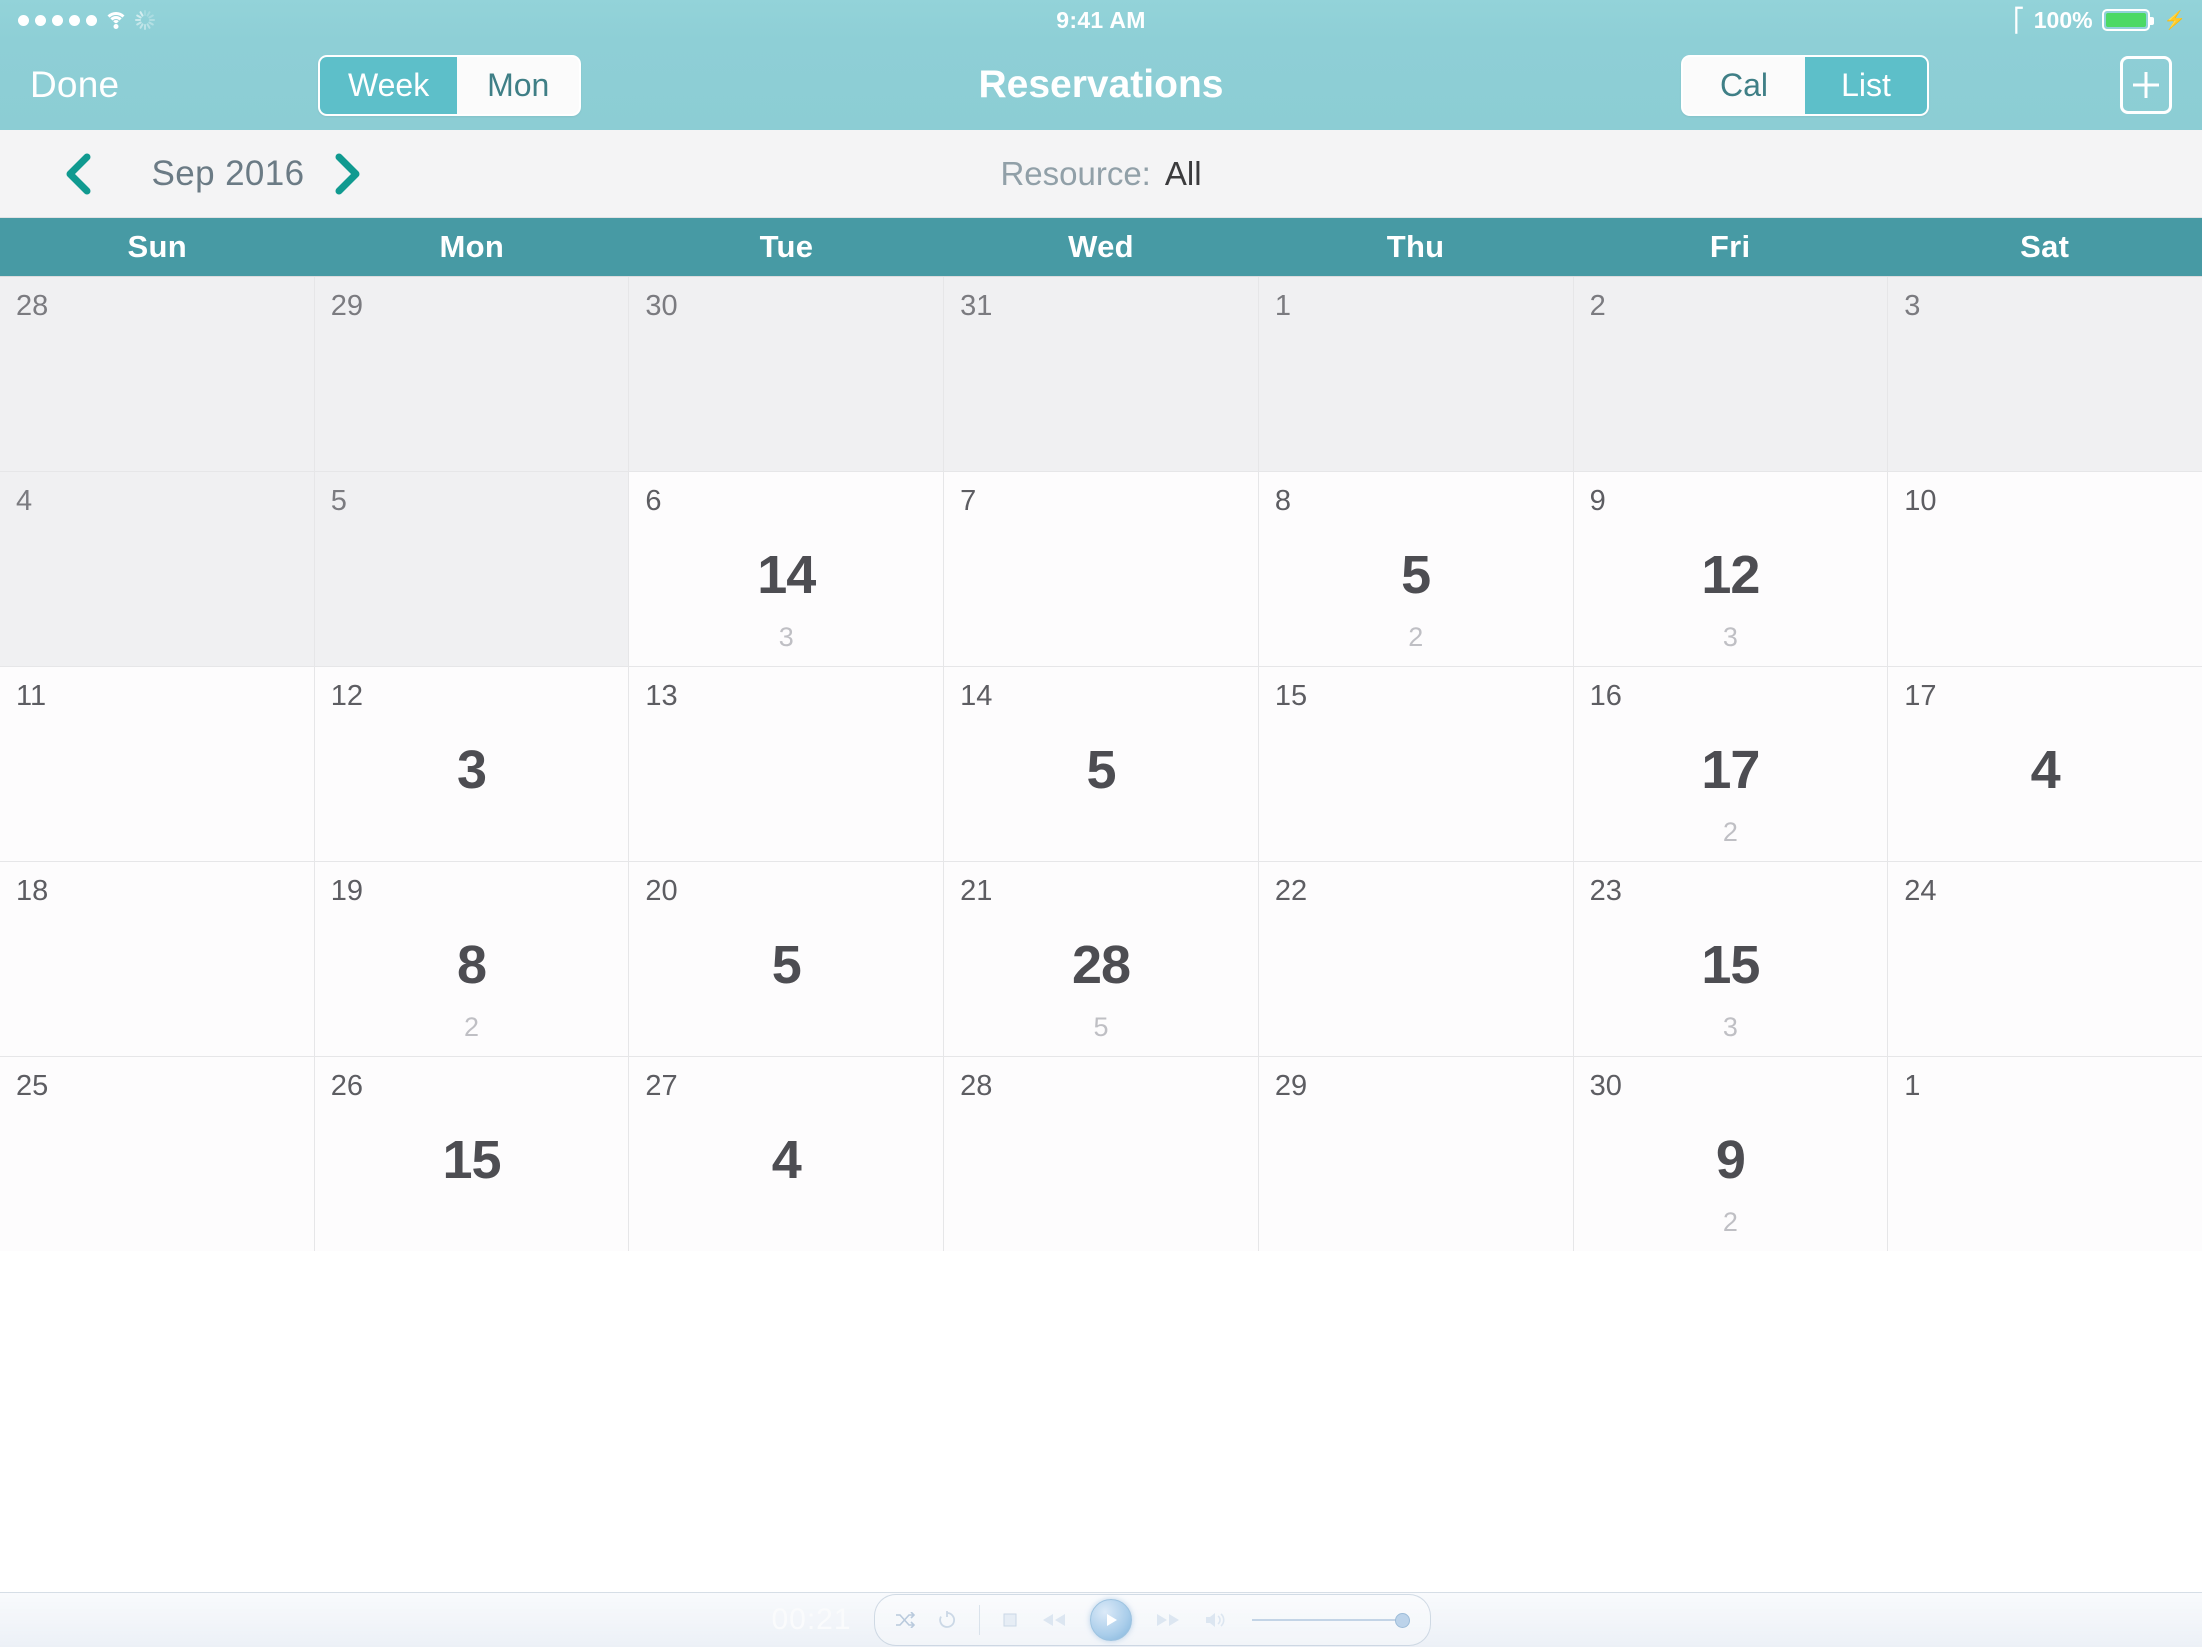 This screenshot has width=2202, height=1647. I want to click on reservation-count: 28, so click(1101, 965).